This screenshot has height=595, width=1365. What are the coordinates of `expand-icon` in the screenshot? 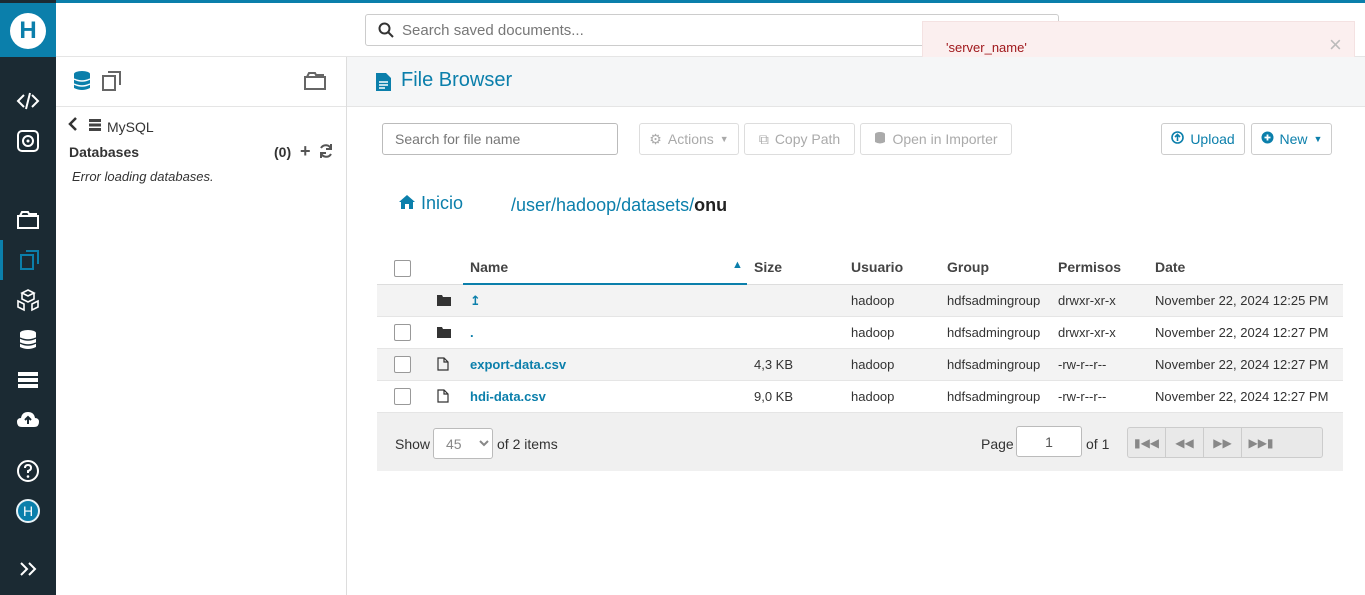 It's located at (28, 569).